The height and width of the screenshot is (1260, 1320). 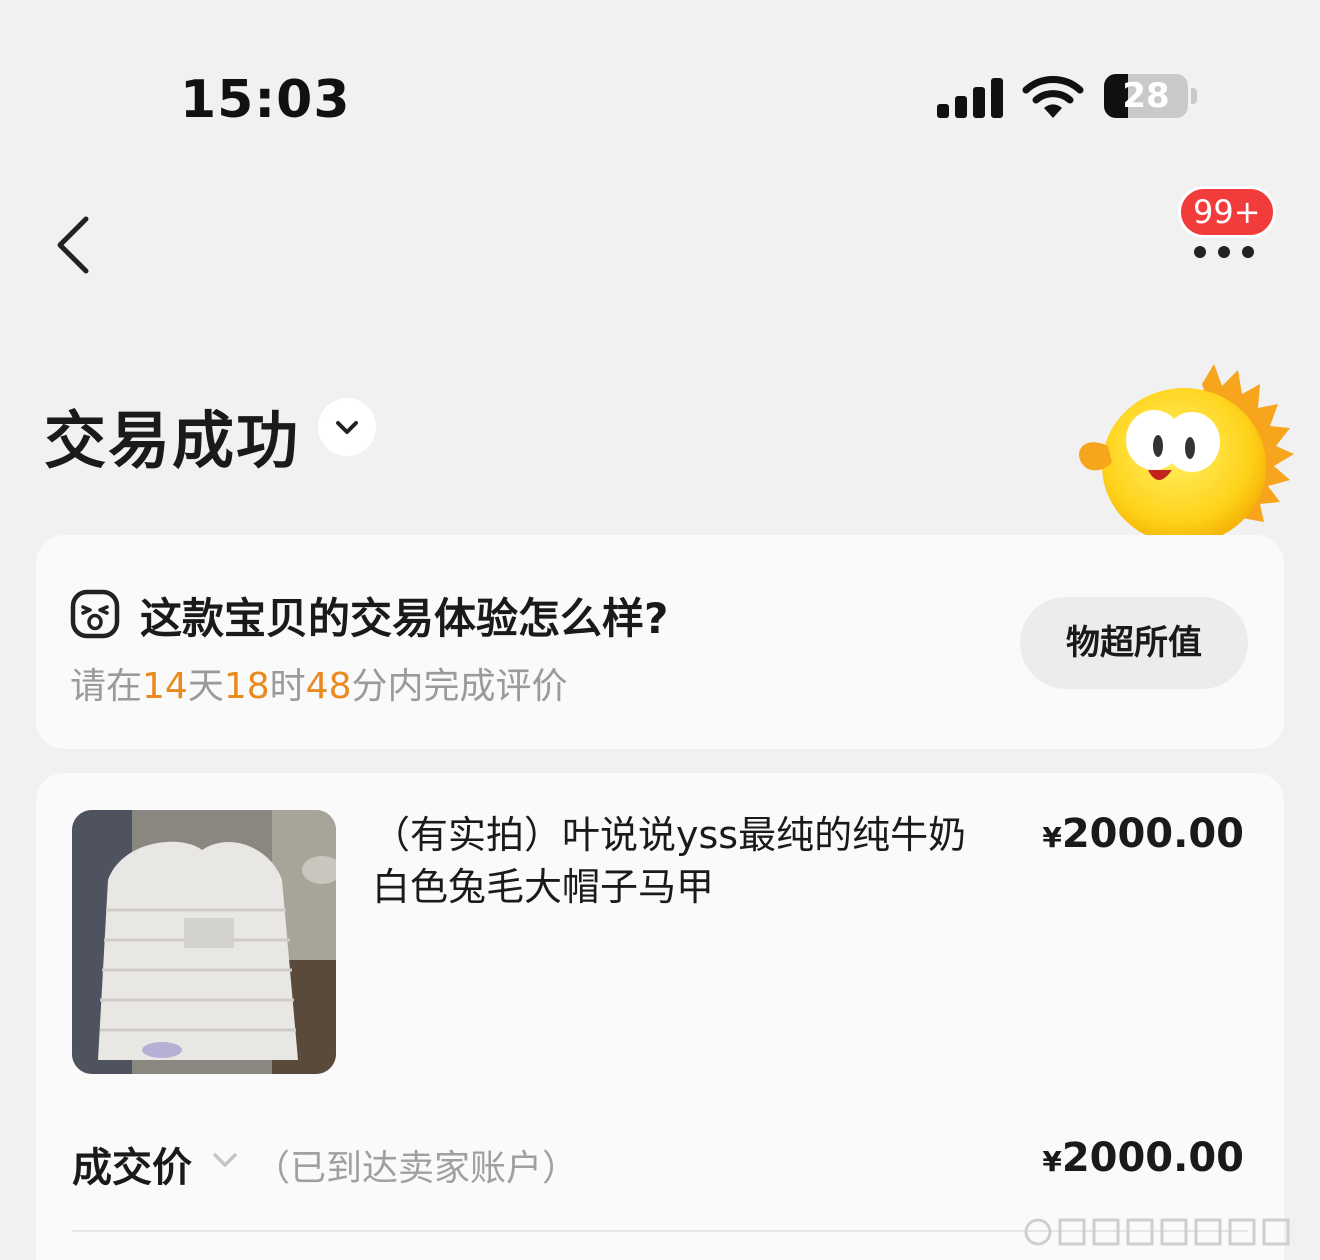 What do you see at coordinates (1200, 252) in the screenshot?
I see `more-dots-icon` at bounding box center [1200, 252].